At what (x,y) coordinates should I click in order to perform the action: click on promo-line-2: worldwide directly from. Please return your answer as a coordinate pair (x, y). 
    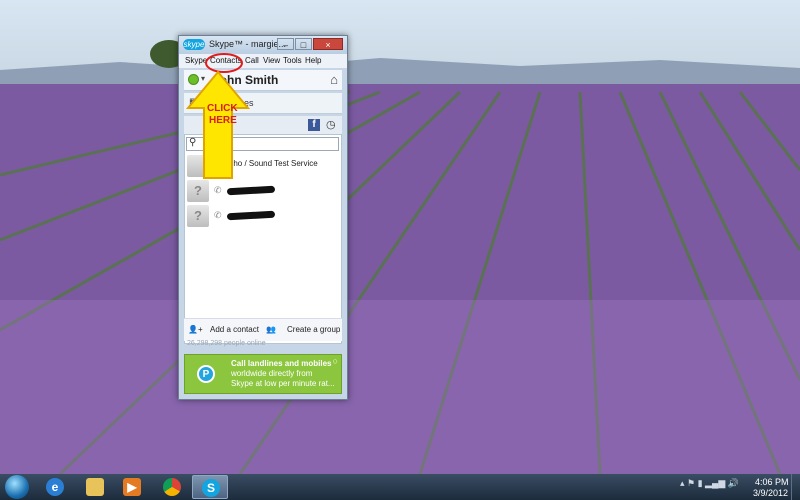
    Looking at the image, I should click on (272, 373).